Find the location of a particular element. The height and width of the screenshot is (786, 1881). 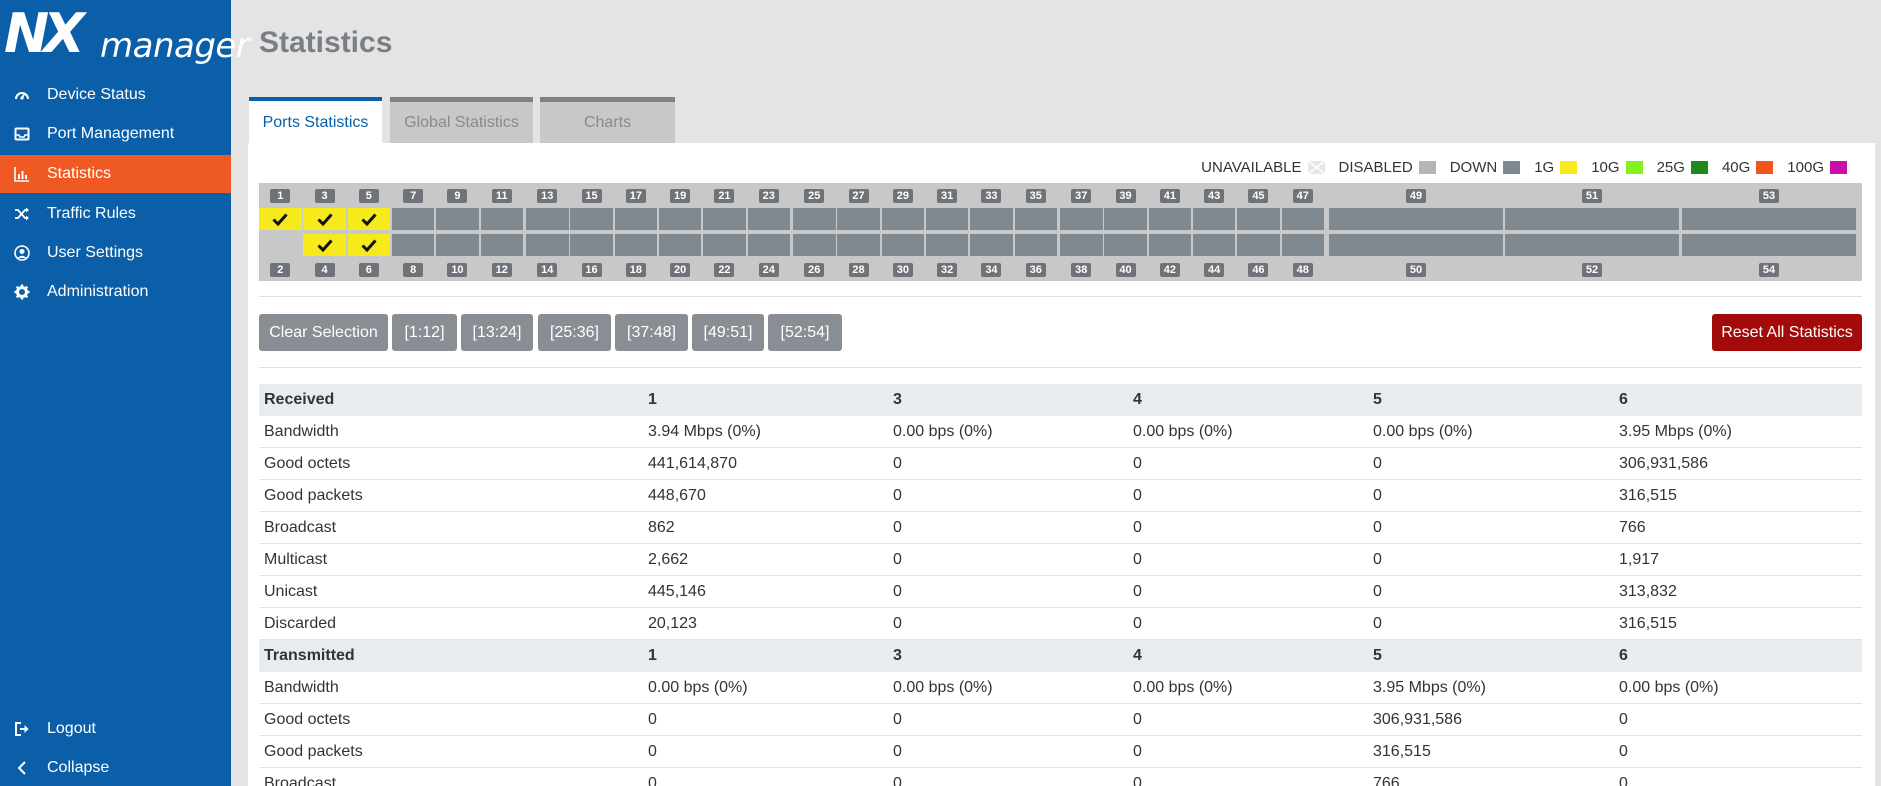

port-label: 33 is located at coordinates (991, 196).